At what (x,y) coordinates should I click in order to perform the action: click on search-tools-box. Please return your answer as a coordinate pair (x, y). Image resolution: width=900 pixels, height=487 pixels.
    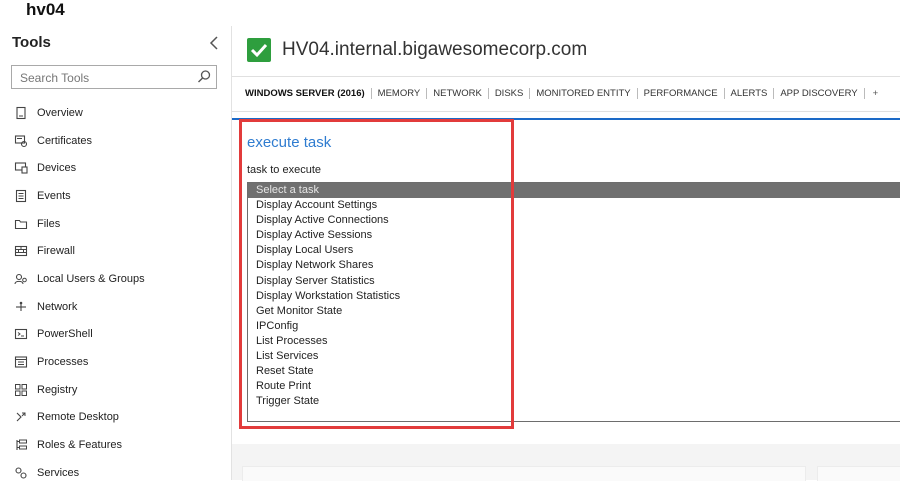
    Looking at the image, I should click on (114, 77).